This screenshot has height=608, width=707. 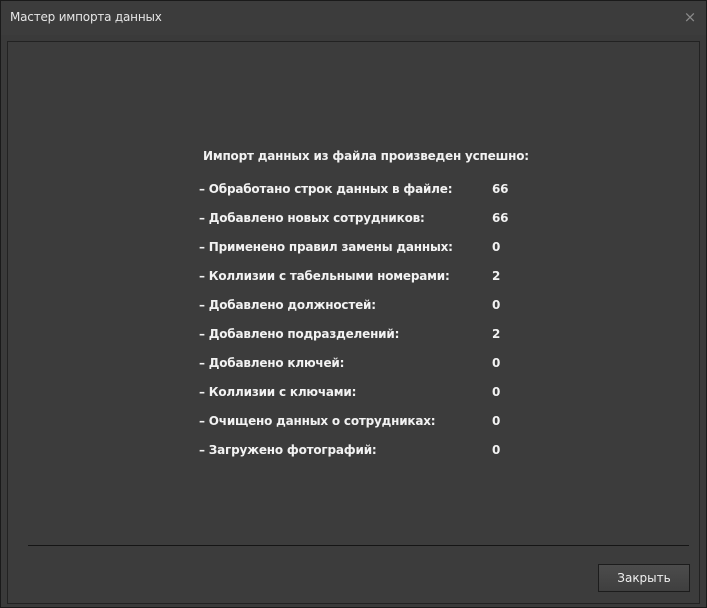 I want to click on stat-label: – Коллизии с ключами:, so click(x=278, y=392).